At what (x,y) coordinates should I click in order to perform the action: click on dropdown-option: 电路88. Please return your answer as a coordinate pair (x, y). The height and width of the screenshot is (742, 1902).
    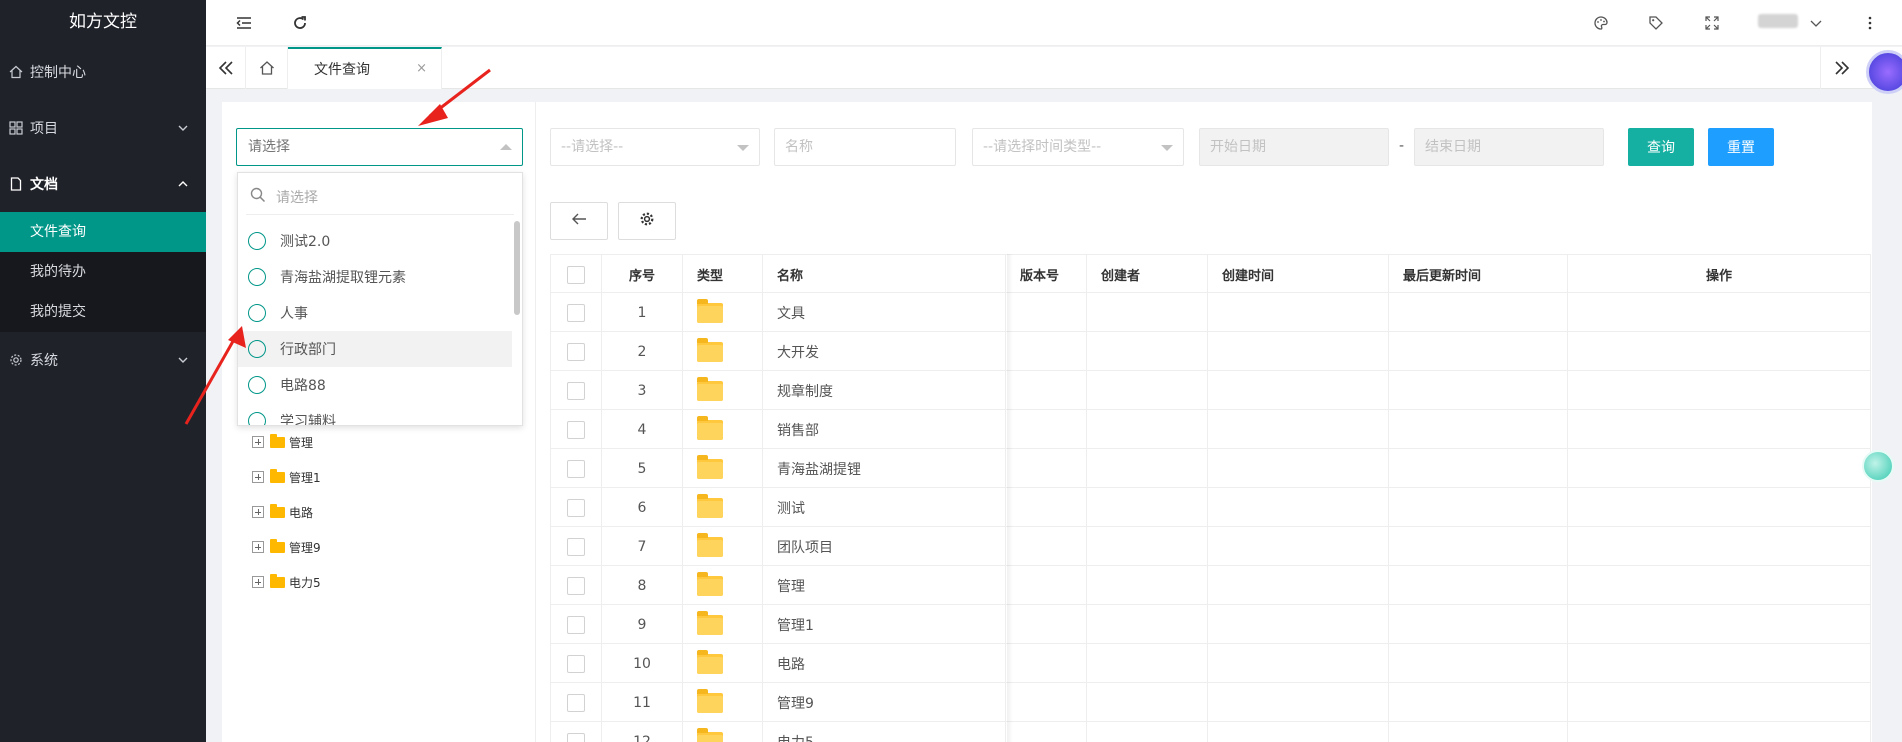
    Looking at the image, I should click on (375, 385).